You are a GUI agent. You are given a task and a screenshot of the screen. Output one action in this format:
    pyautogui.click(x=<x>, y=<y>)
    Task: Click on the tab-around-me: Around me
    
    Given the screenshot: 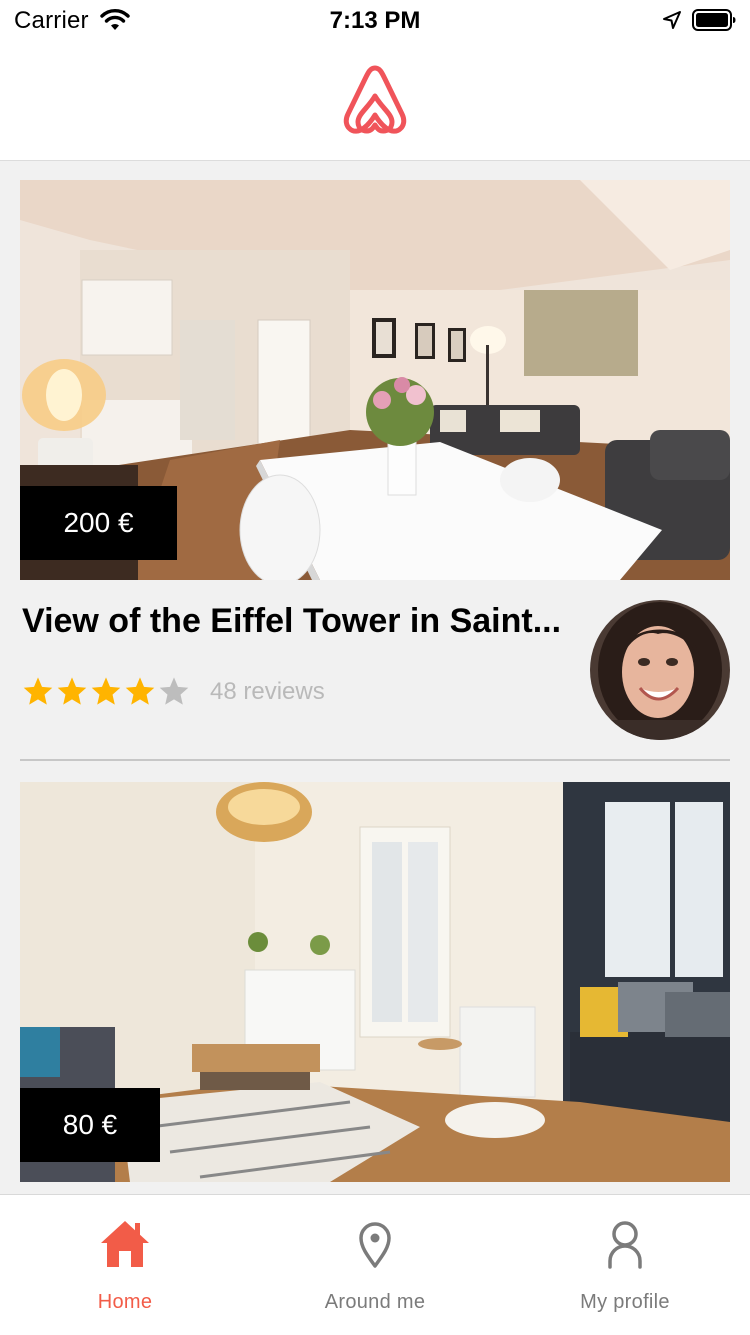 What is the action you would take?
    pyautogui.click(x=375, y=1265)
    